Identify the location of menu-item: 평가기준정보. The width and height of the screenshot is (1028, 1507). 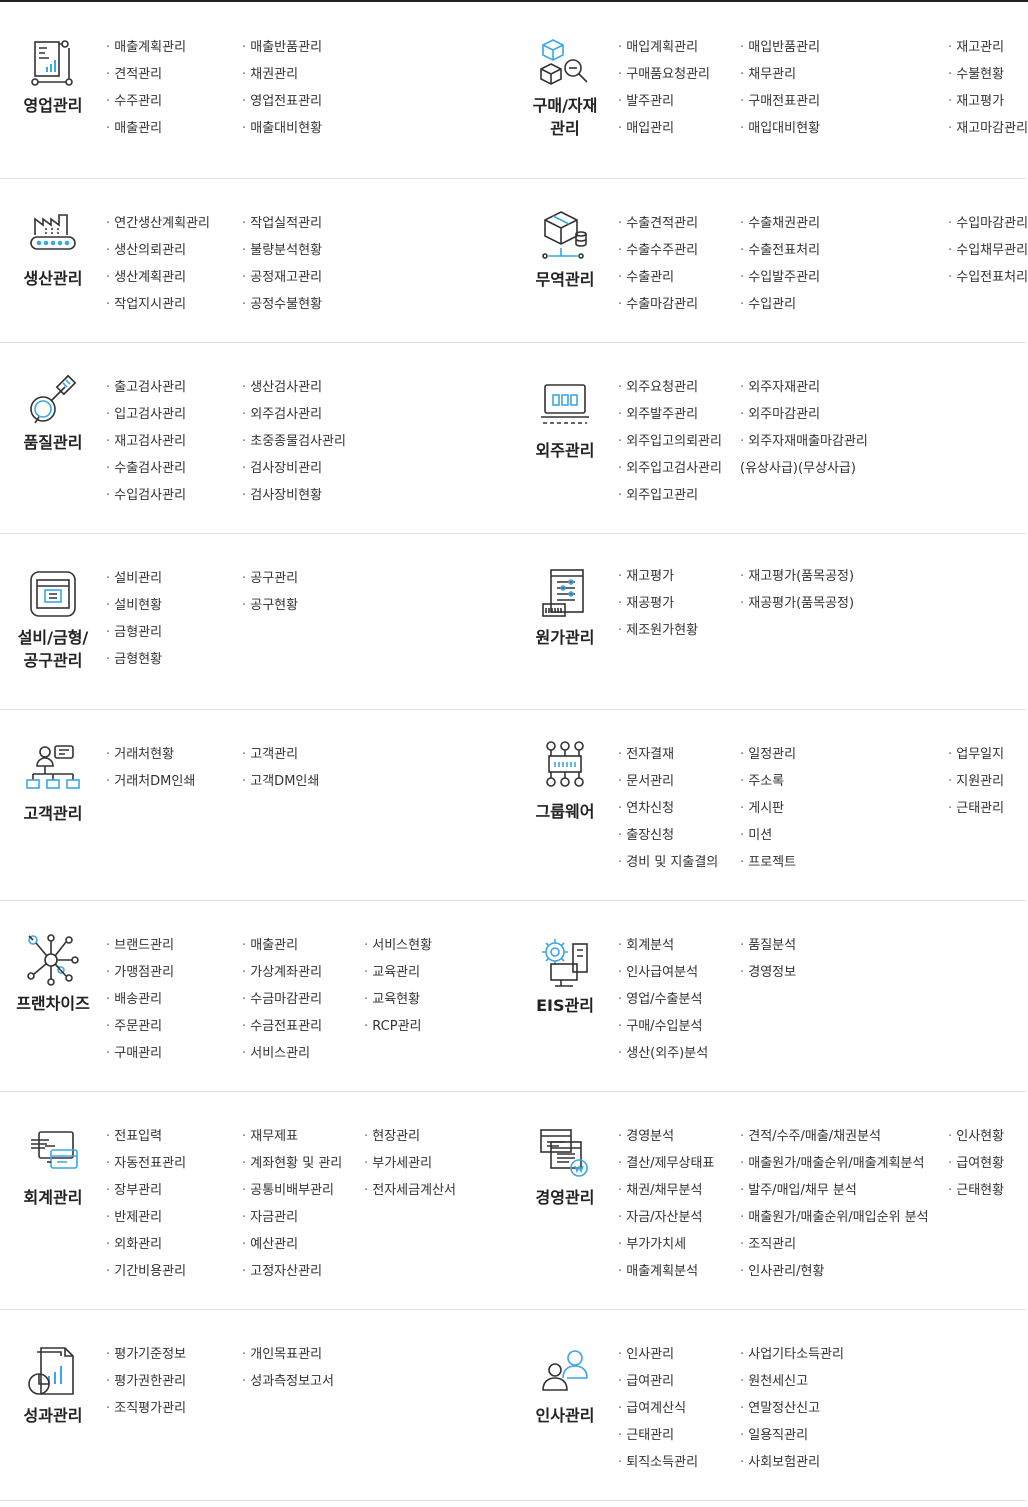
(146, 1354).